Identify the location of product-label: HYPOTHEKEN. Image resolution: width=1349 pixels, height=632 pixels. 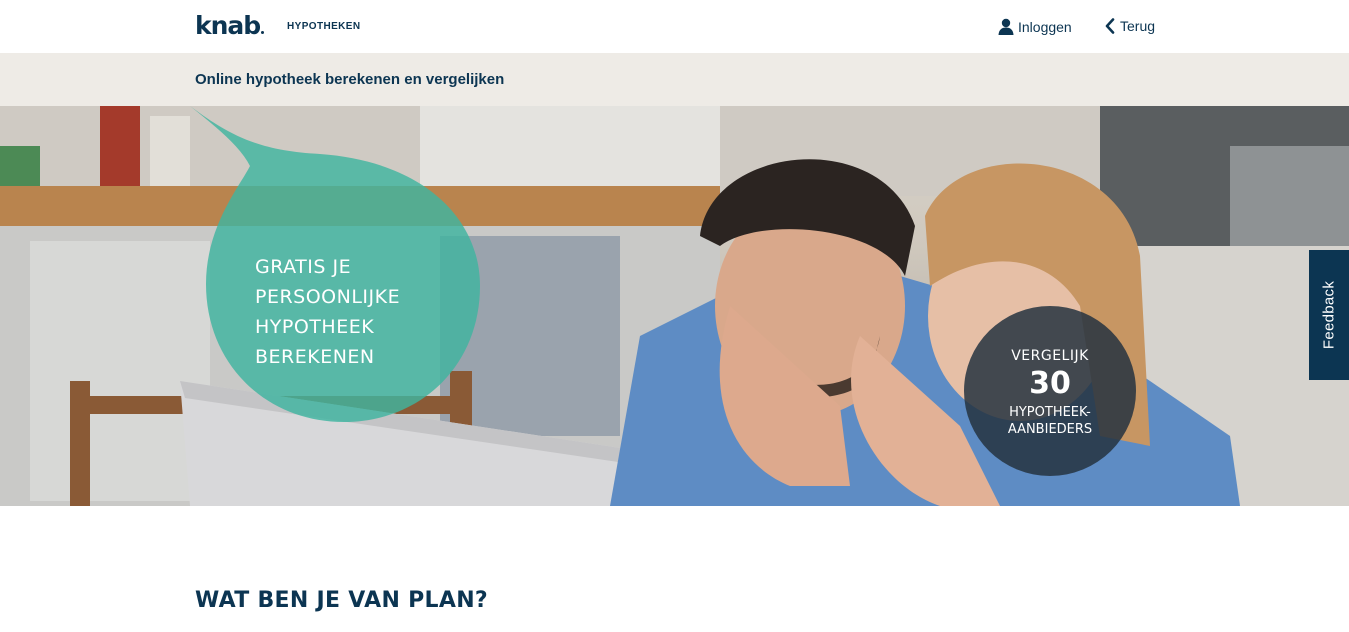
(324, 26).